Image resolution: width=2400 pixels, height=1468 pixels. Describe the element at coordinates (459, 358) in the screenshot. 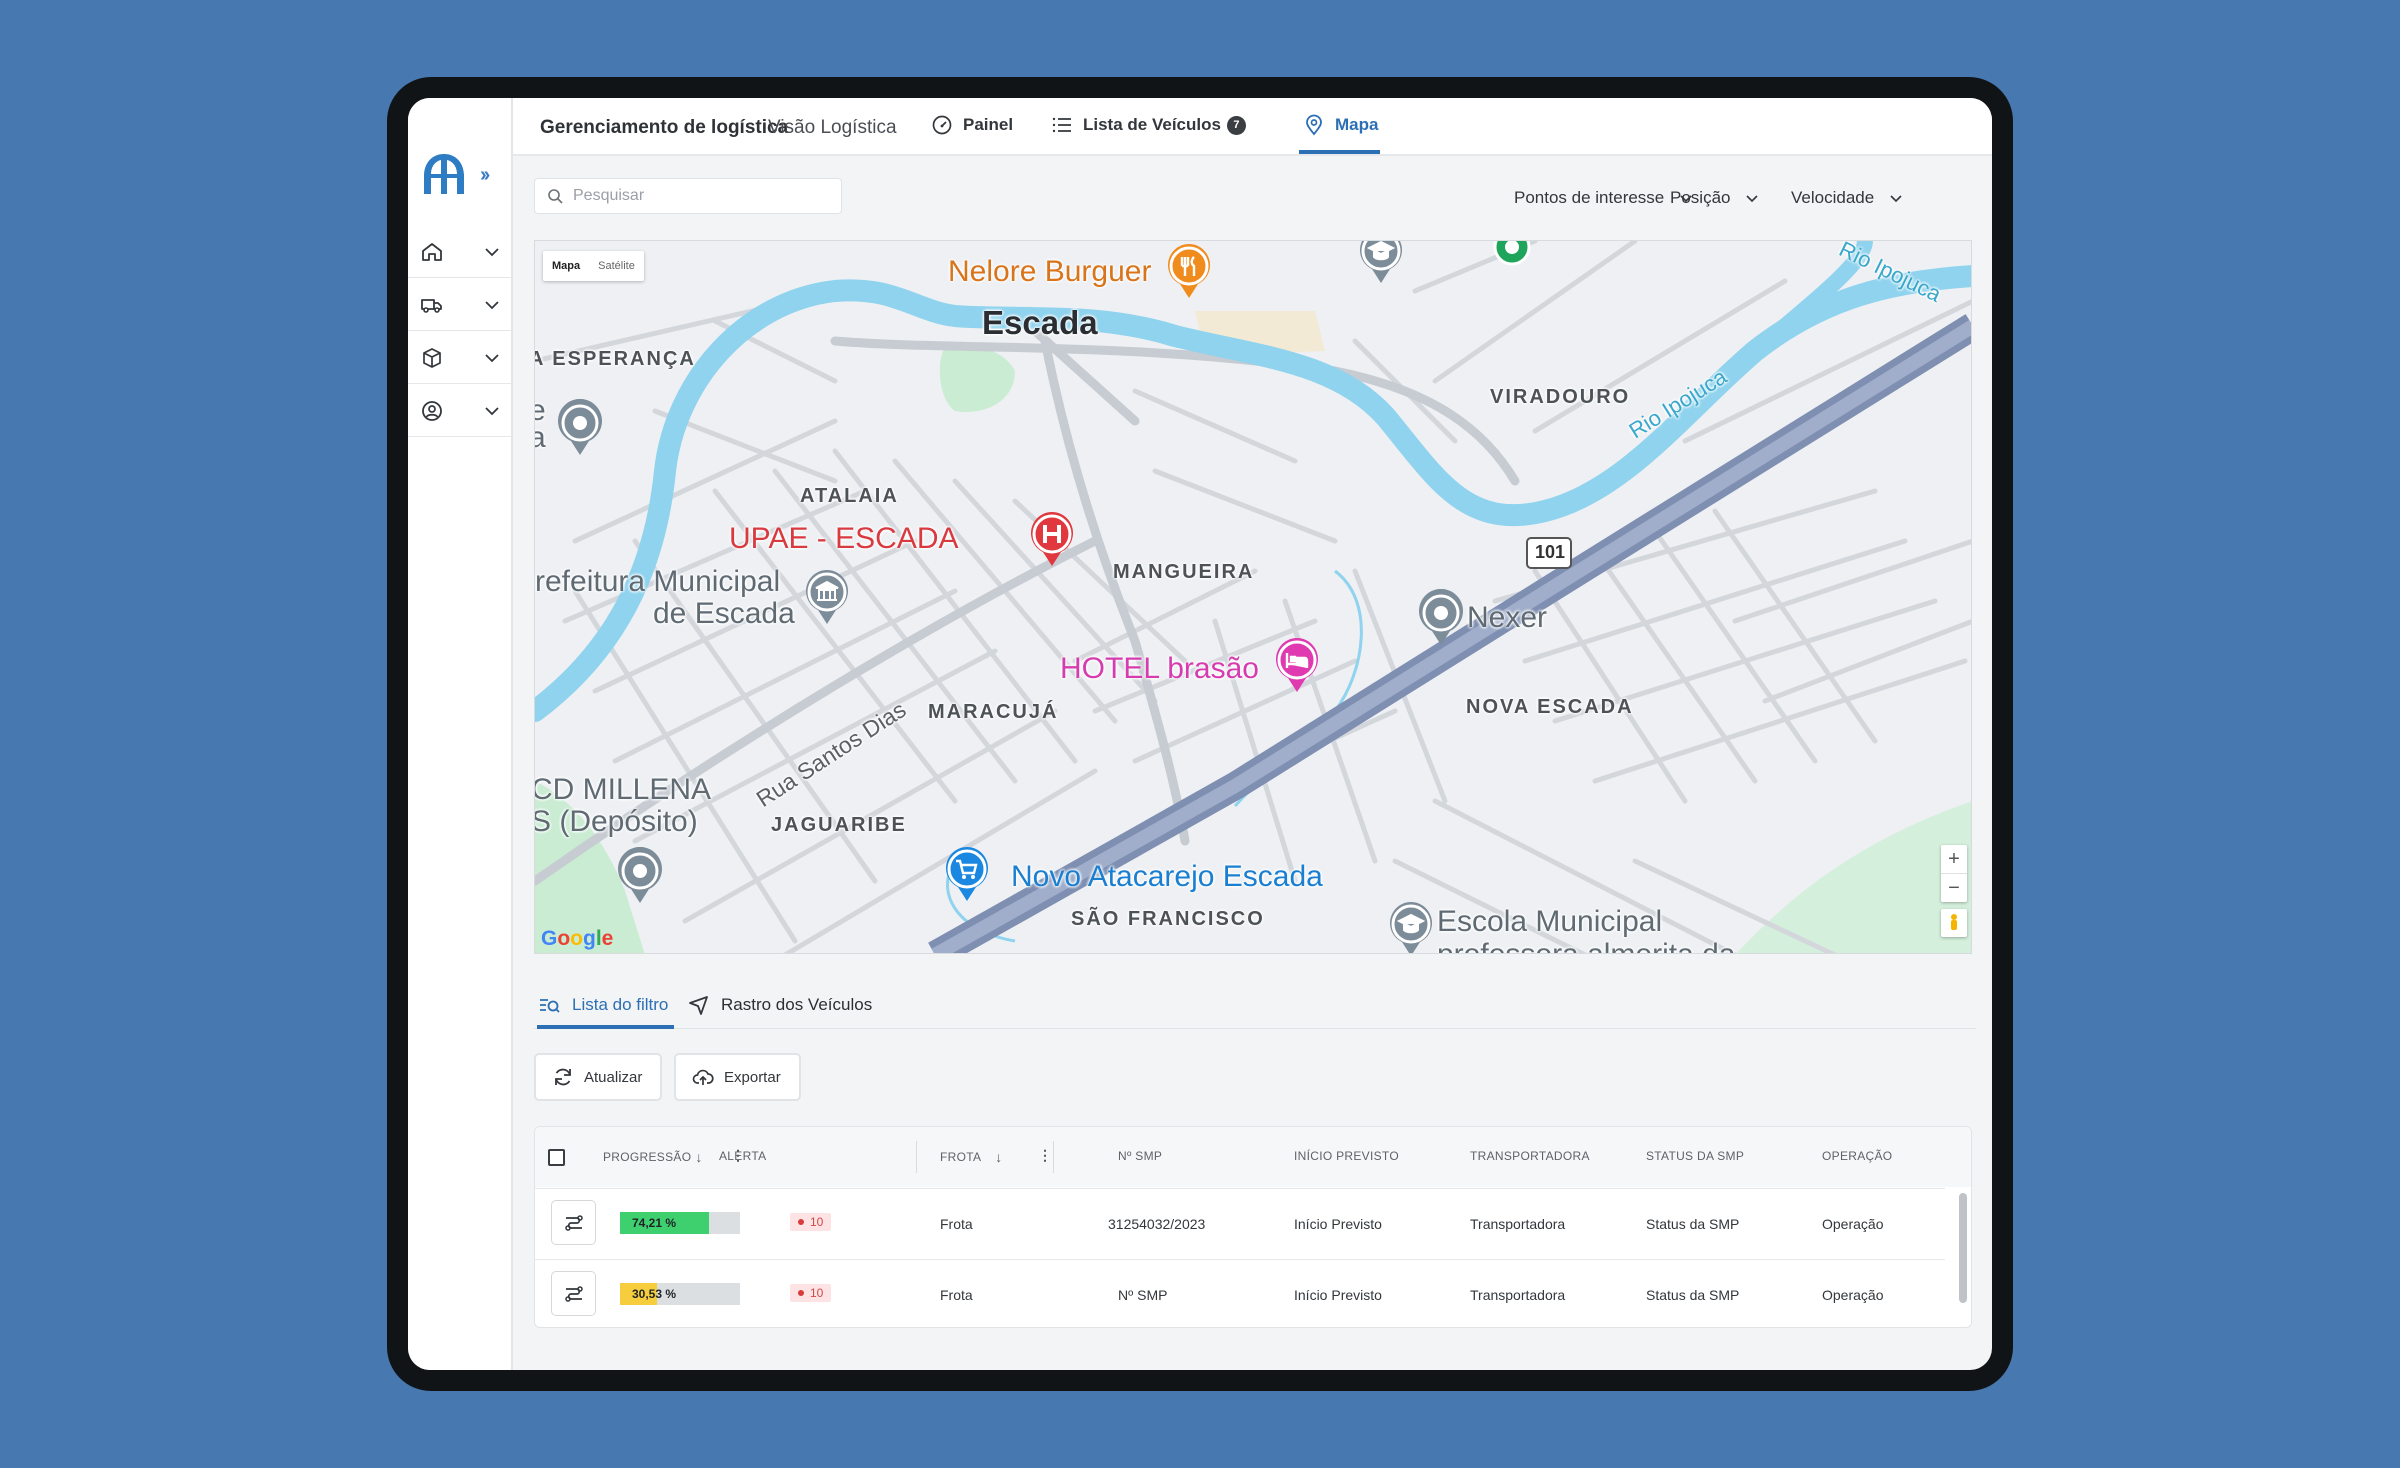

I see `sidebar-item-packages` at that location.